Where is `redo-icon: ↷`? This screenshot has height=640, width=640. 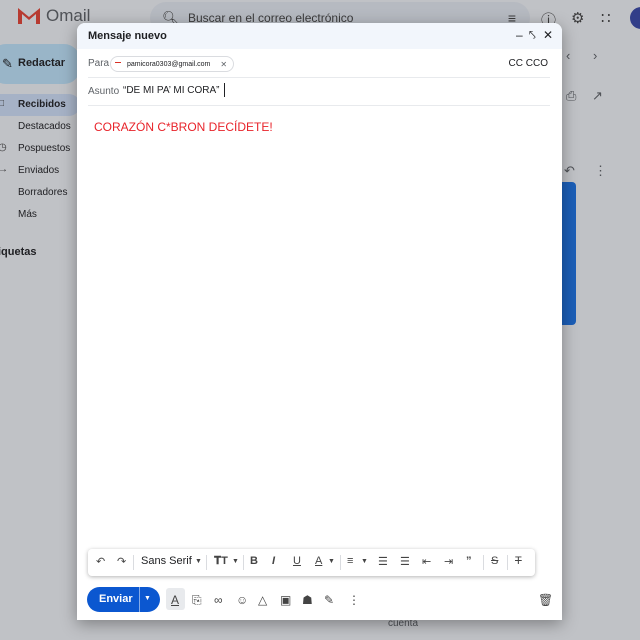 redo-icon: ↷ is located at coordinates (121, 561).